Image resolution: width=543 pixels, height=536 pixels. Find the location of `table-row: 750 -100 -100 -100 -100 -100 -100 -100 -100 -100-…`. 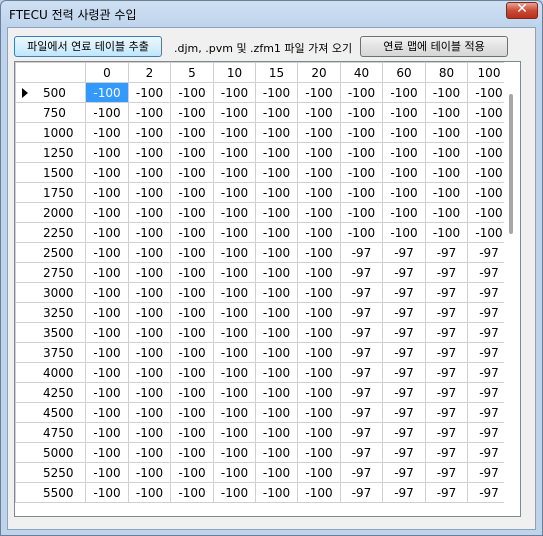

table-row: 750 -100 -100 -100 -100 -100 -100 -100 -100 -100-… is located at coordinates (263, 112).